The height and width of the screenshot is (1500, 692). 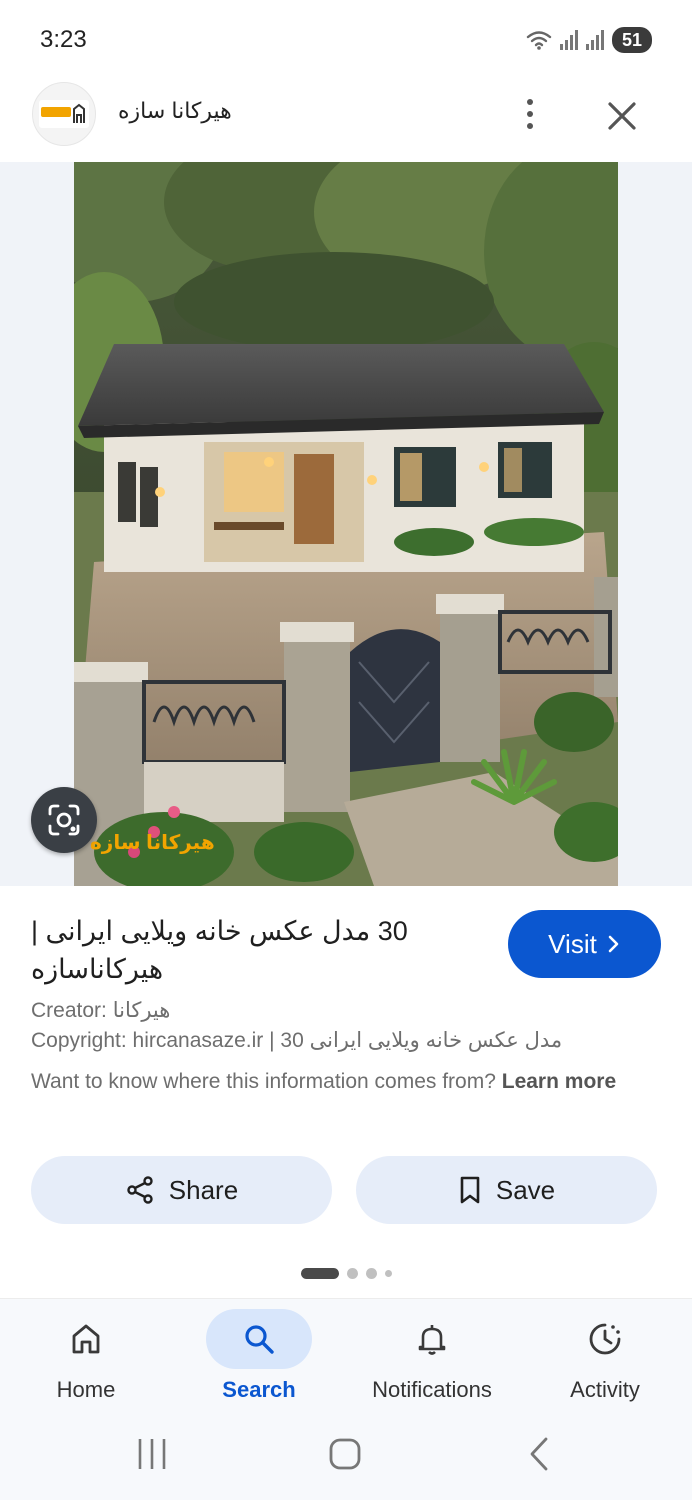 What do you see at coordinates (152, 1454) in the screenshot?
I see `recent-apps-icon` at bounding box center [152, 1454].